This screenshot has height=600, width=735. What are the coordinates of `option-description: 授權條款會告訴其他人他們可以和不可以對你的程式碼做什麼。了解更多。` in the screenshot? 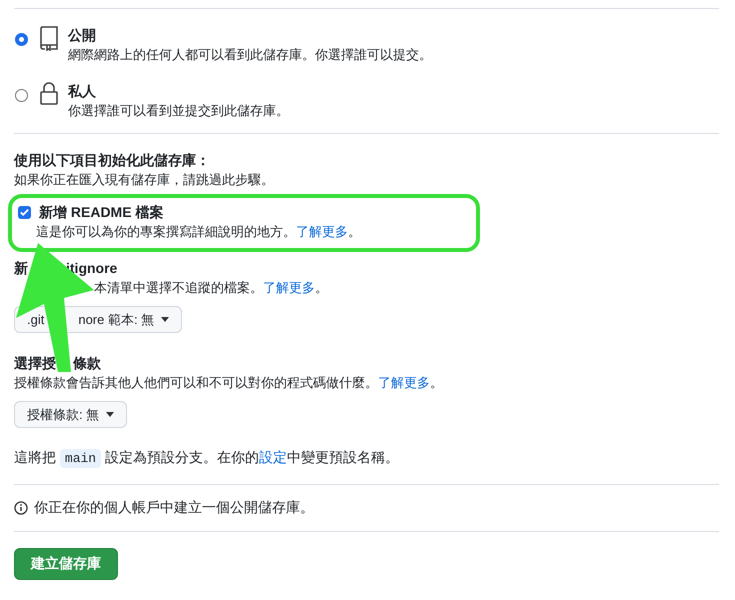 It's located at (229, 383).